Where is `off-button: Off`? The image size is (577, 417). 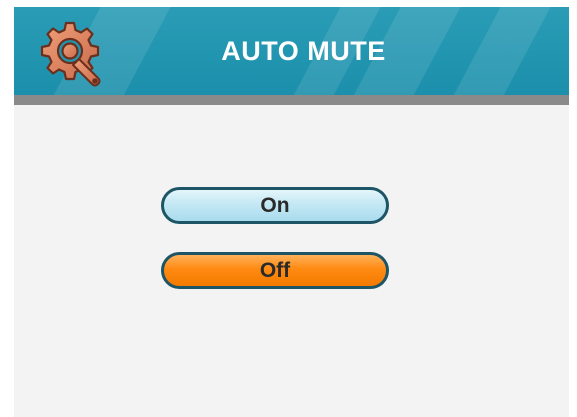
off-button: Off is located at coordinates (275, 270).